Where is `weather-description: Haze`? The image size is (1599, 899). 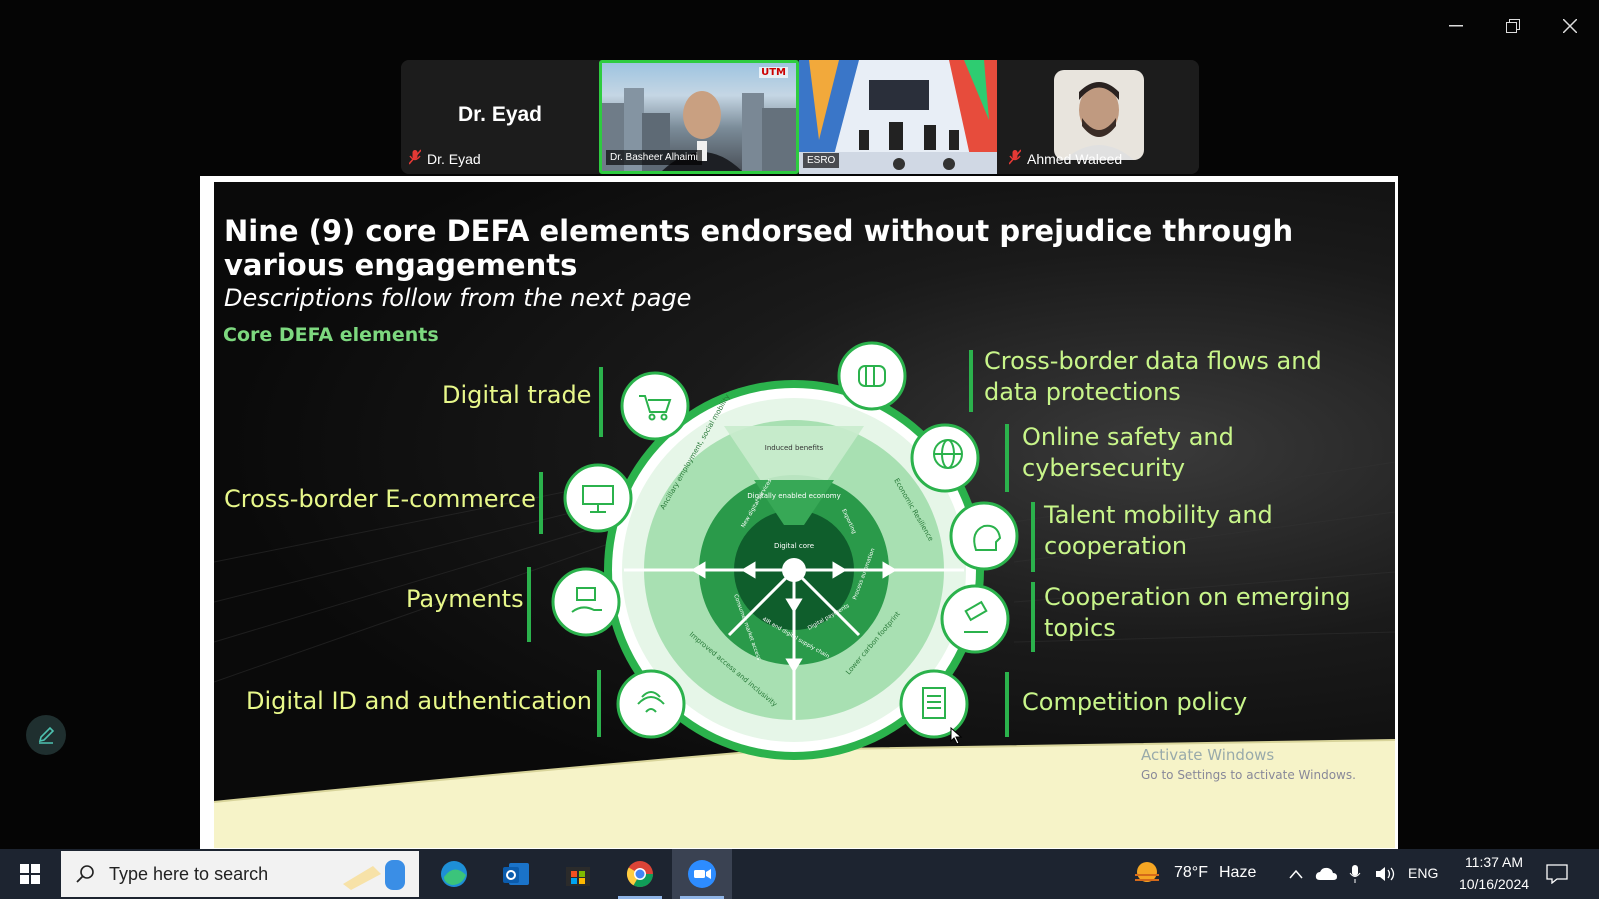 weather-description: Haze is located at coordinates (1237, 873).